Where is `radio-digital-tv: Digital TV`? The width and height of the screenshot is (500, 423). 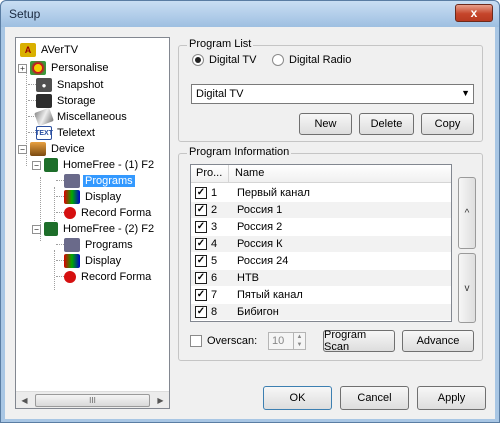 radio-digital-tv: Digital TV is located at coordinates (224, 60).